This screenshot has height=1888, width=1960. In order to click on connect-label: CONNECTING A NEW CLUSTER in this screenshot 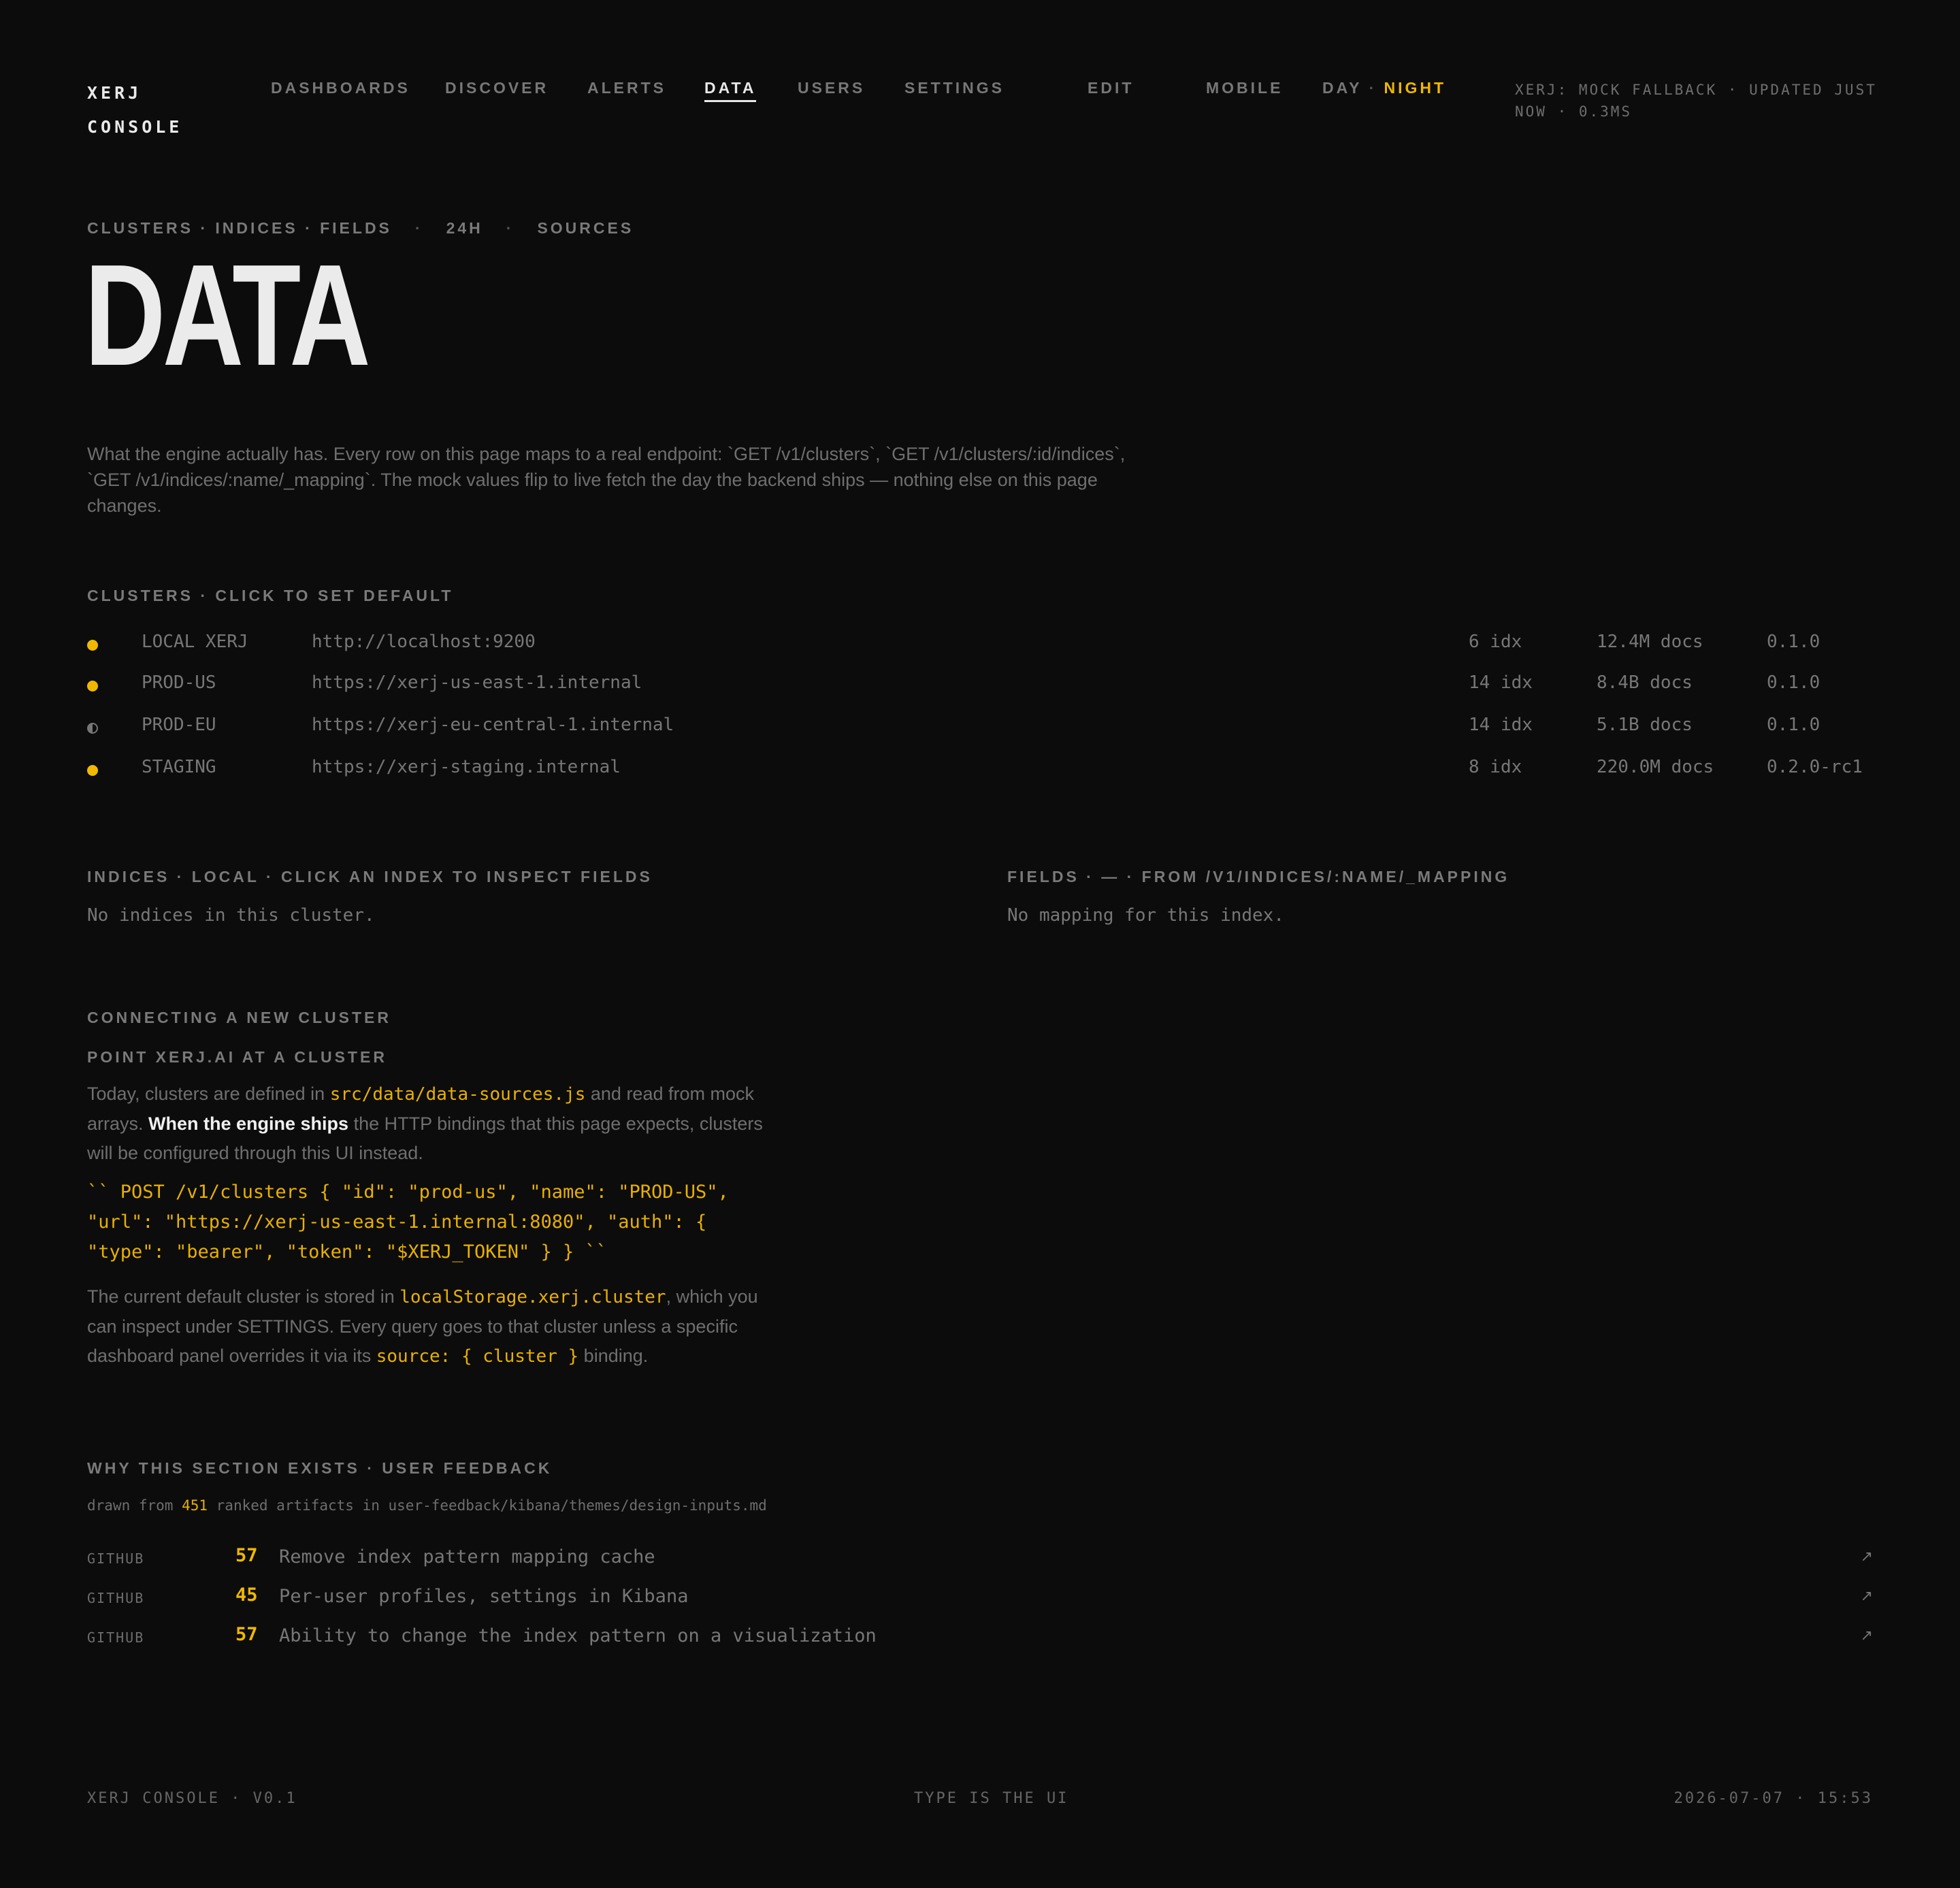, I will do `click(239, 1017)`.